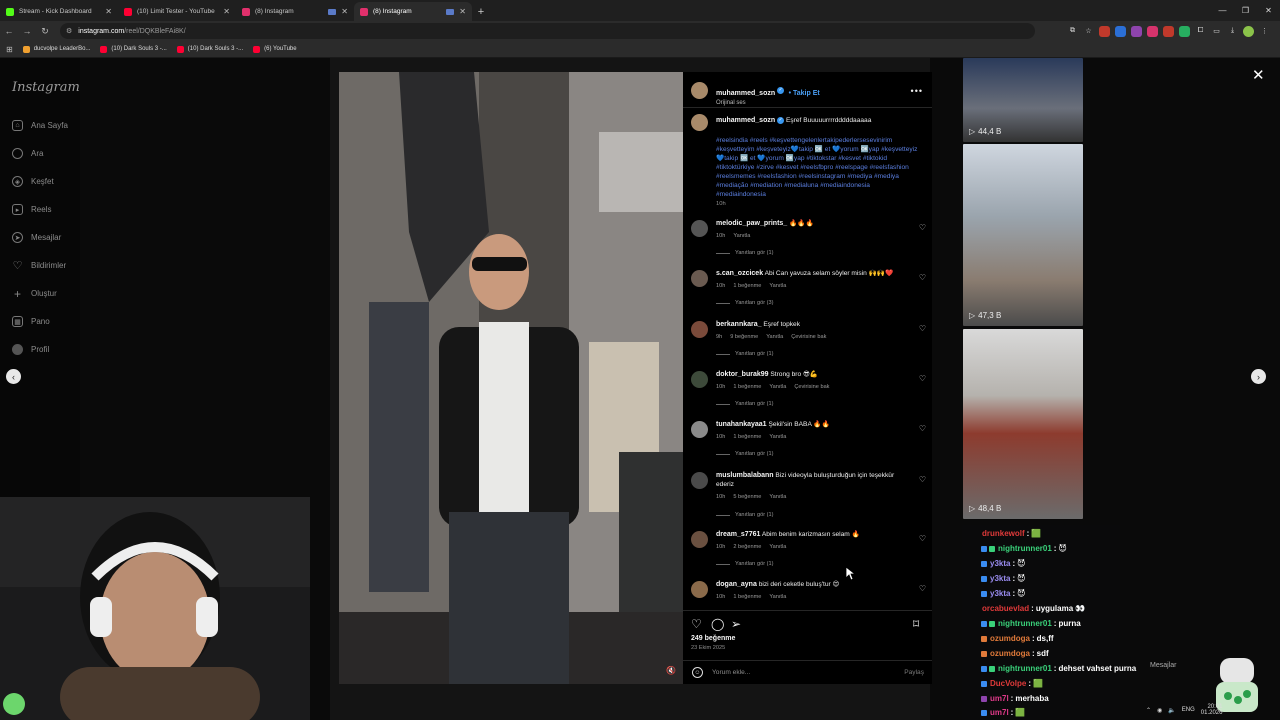  I want to click on share-send-icon: ➢, so click(736, 624).